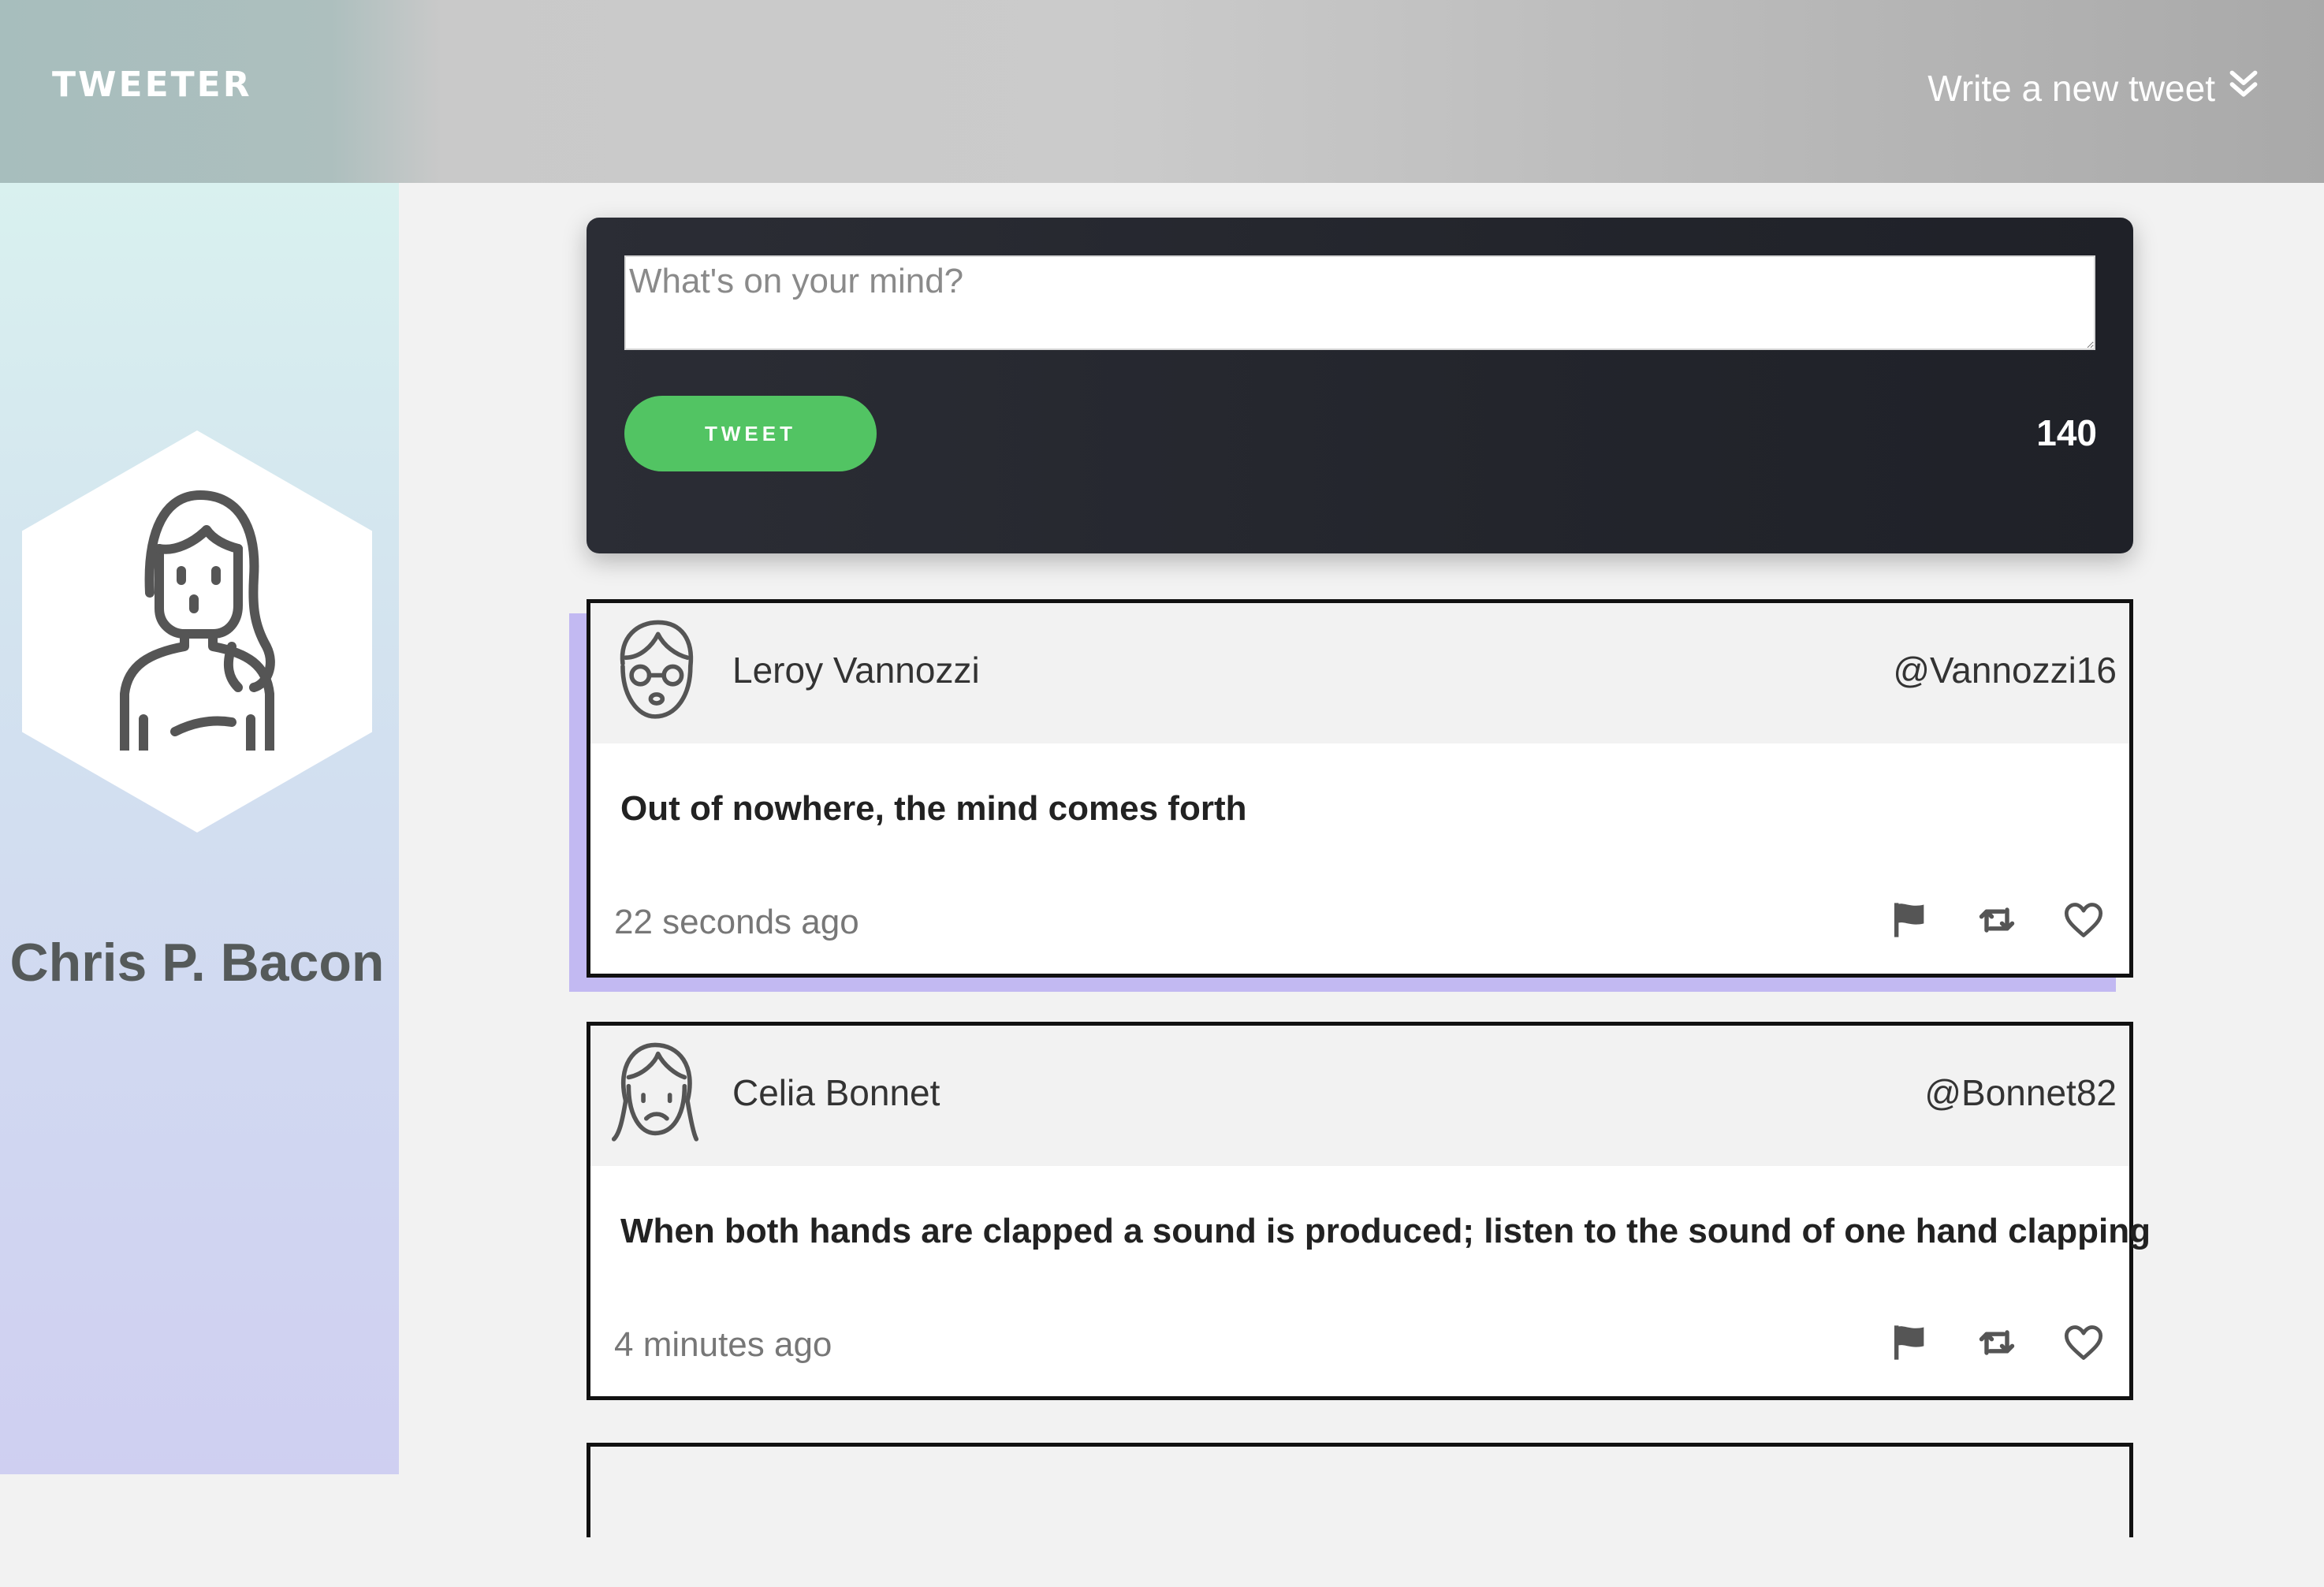  I want to click on brand-logo: TWEETER, so click(152, 85).